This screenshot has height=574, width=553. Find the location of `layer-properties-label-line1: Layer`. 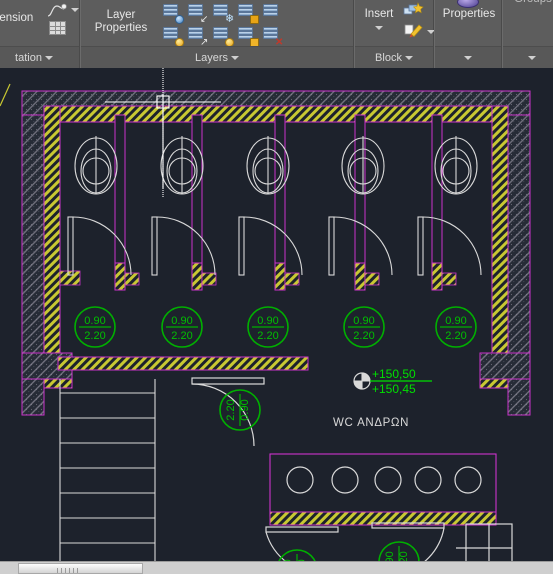

layer-properties-label-line1: Layer is located at coordinates (121, 15).